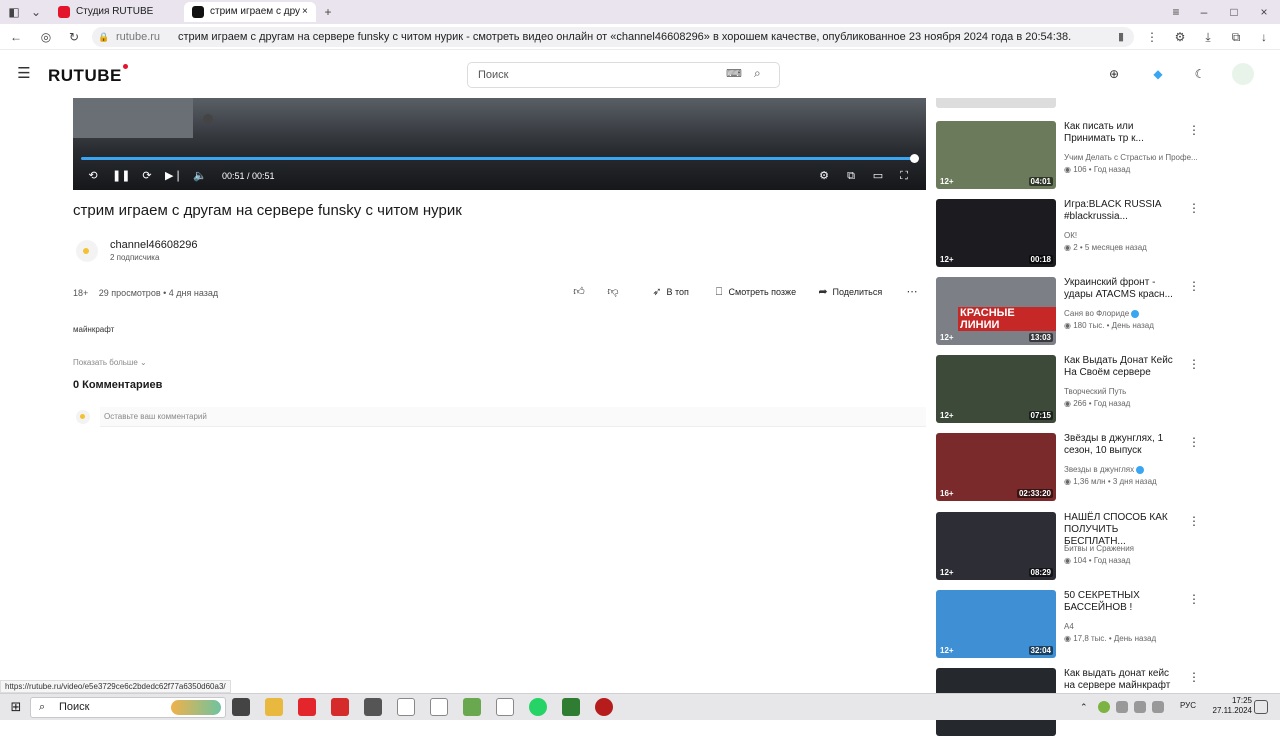 Image resolution: width=1280 pixels, height=736 pixels. What do you see at coordinates (1086, 707) in the screenshot?
I see `chevron-up-icon: ⌃` at bounding box center [1086, 707].